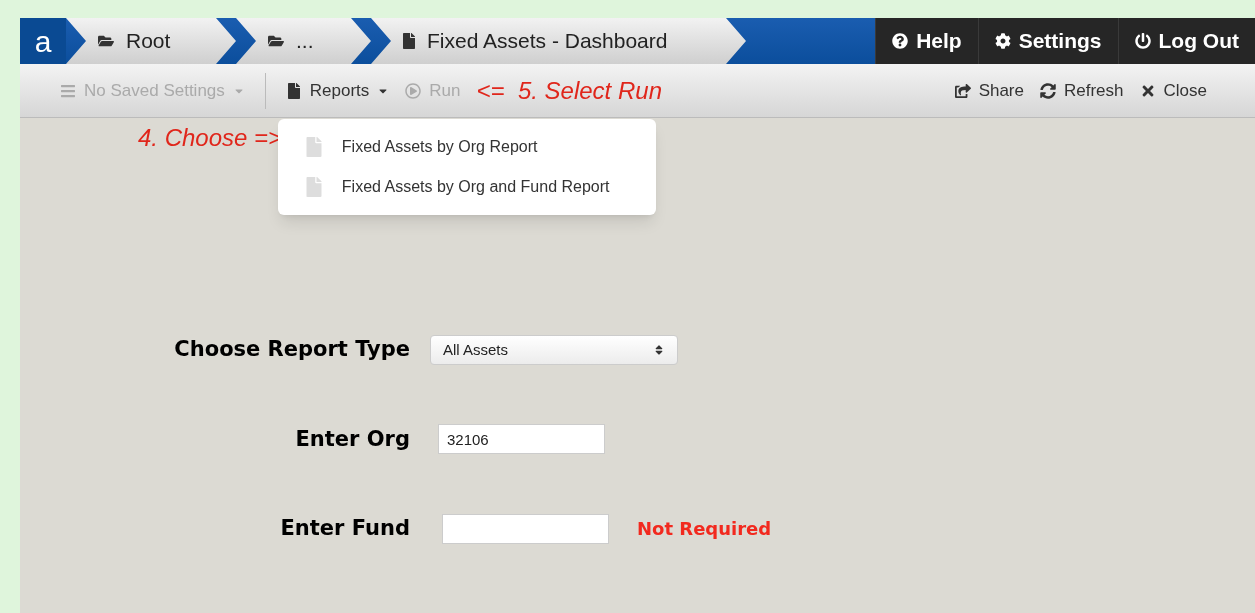  Describe the element at coordinates (466, 186) in the screenshot. I see `menu-item: Fixed Assets by Org and Fund Report` at that location.